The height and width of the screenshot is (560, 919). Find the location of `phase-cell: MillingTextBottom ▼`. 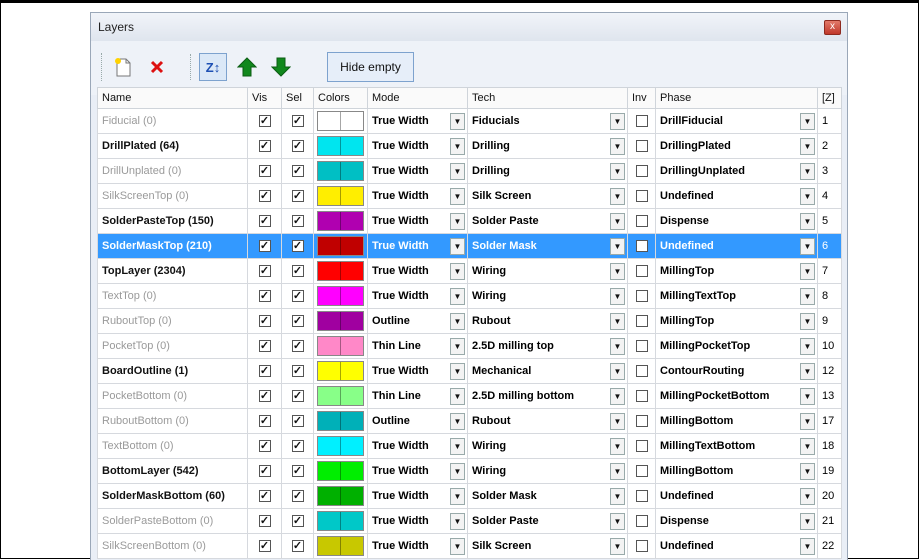

phase-cell: MillingTextBottom ▼ is located at coordinates (736, 446).